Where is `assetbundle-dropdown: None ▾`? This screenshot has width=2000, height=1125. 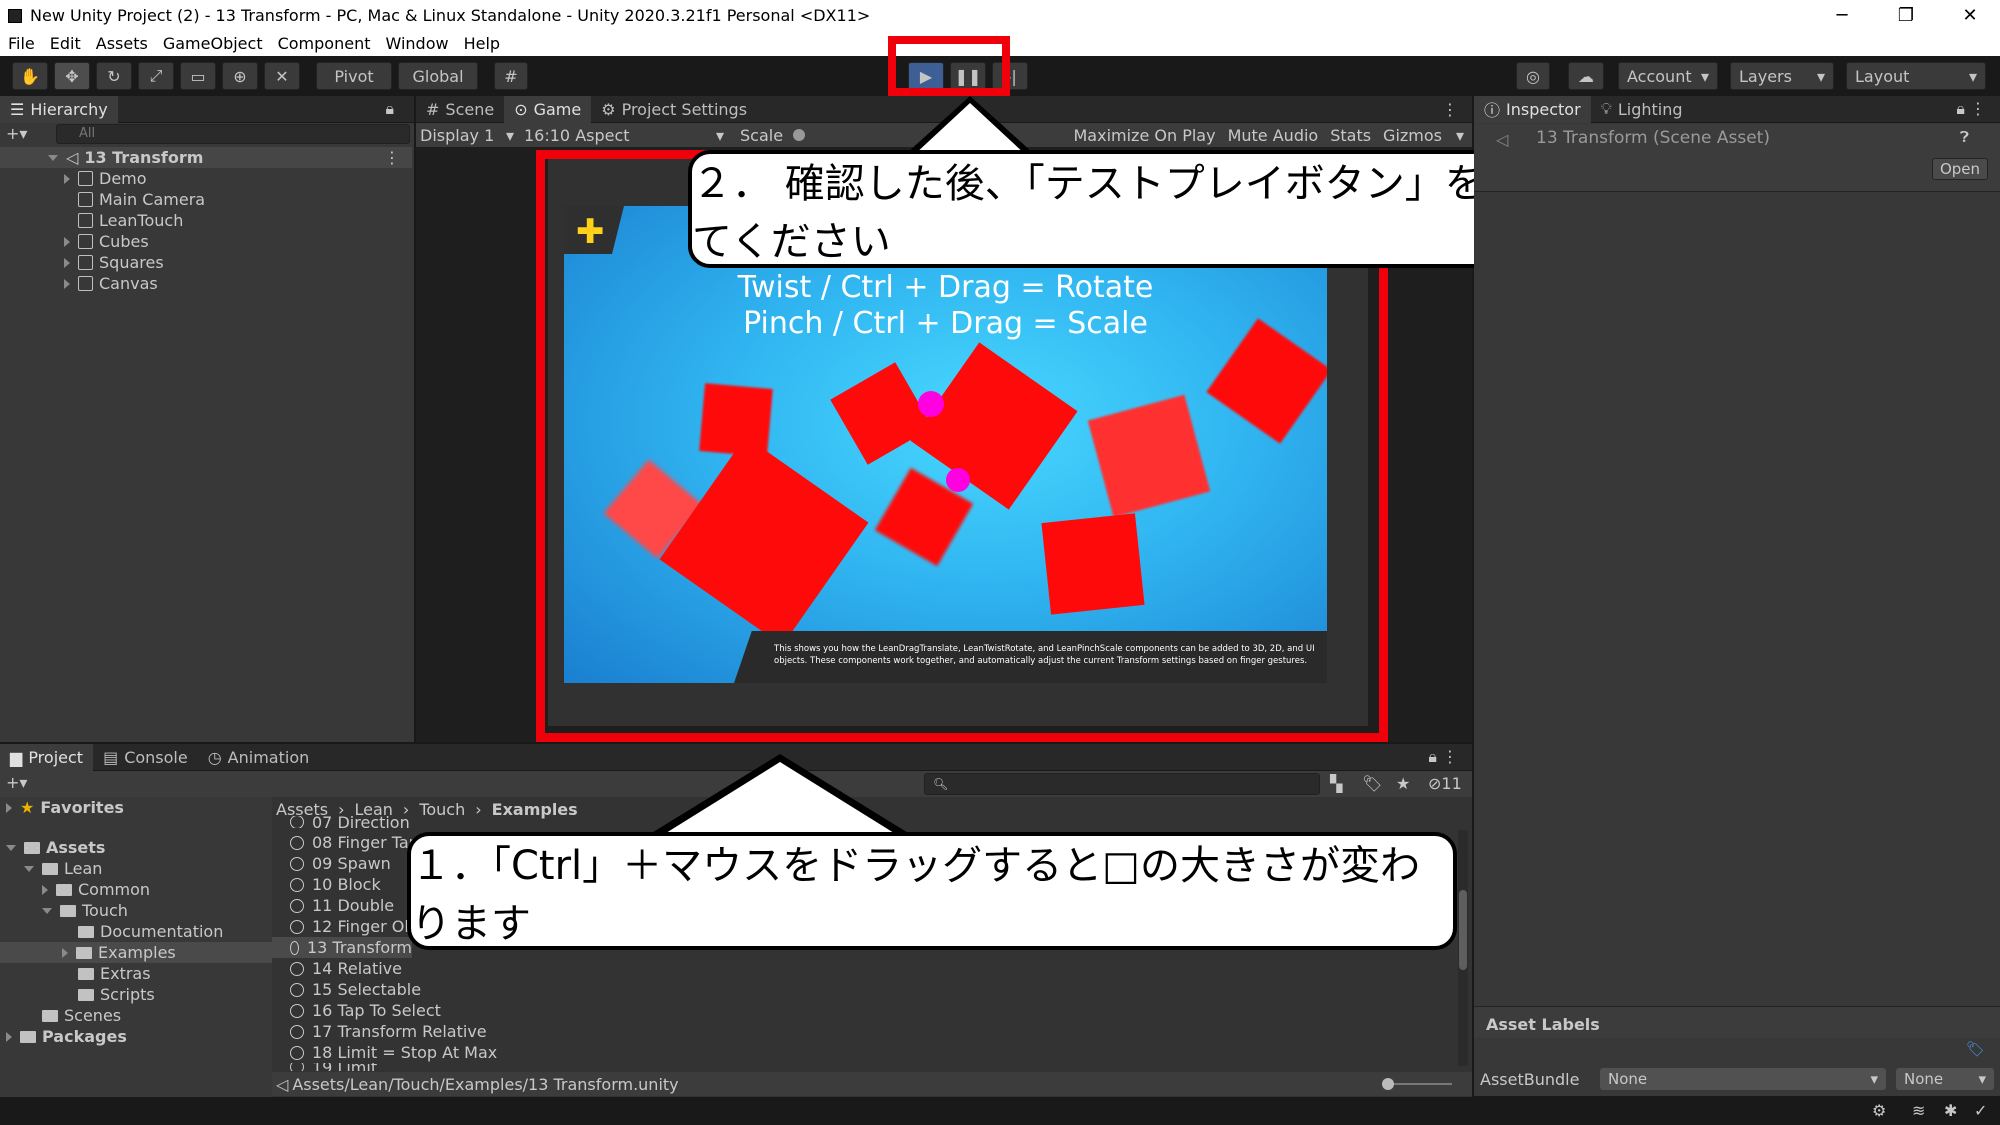
assetbundle-dropdown: None ▾ is located at coordinates (1743, 1079).